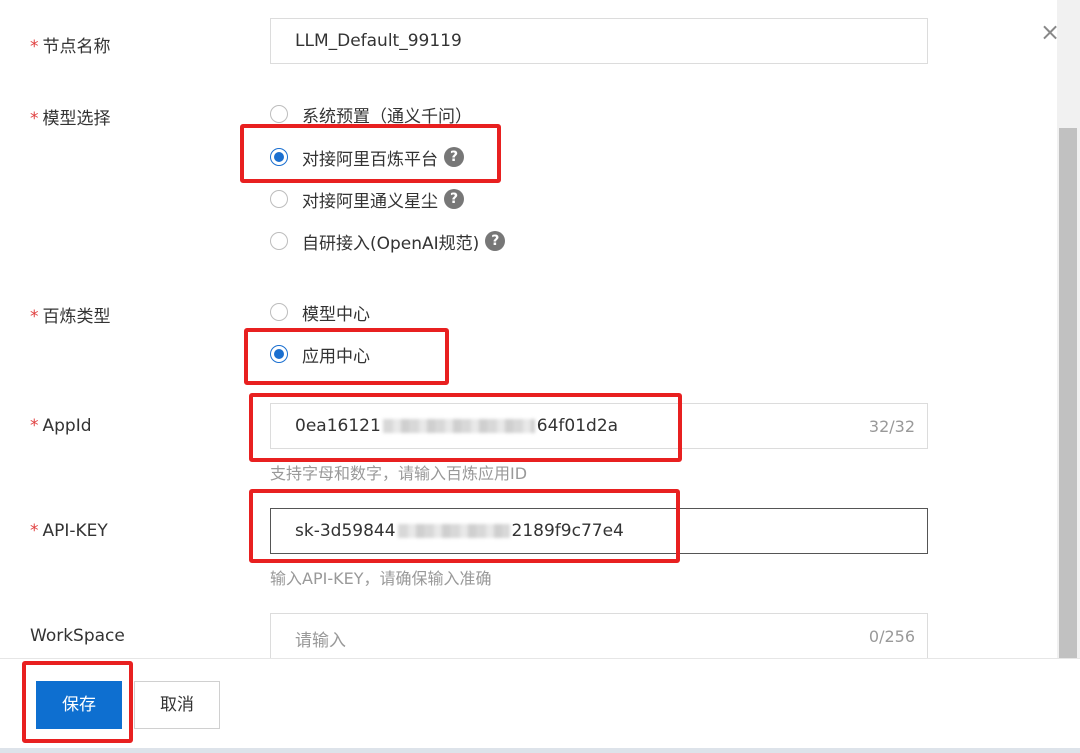  I want to click on radio-openai-custom: 自研接入(OpenAI规范) ?, so click(388, 241).